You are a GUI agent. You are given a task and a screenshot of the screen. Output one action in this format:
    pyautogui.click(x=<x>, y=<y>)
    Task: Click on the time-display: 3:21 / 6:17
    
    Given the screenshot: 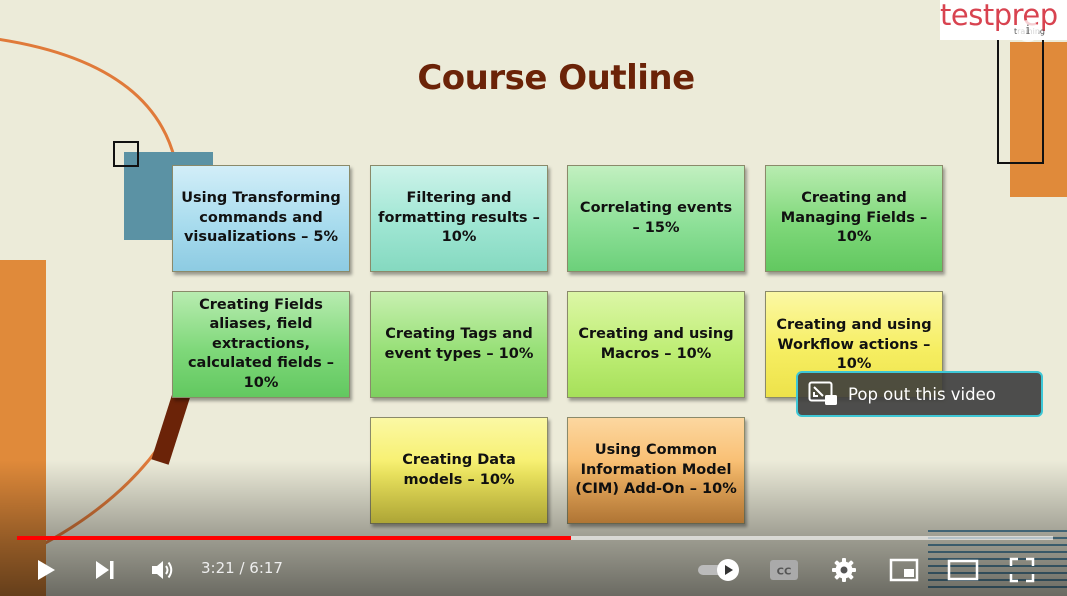 What is the action you would take?
    pyautogui.click(x=242, y=568)
    